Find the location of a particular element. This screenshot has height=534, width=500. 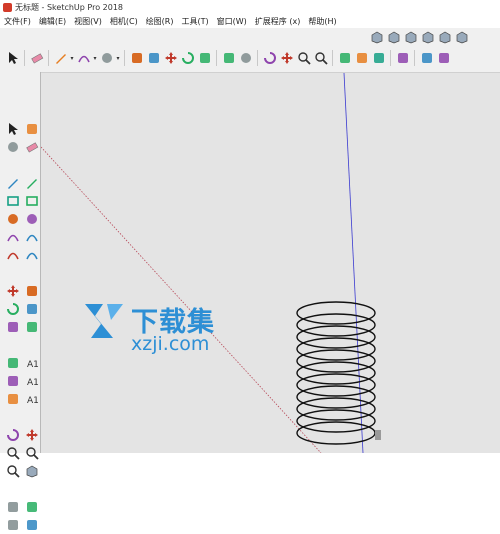

protractor-icon is located at coordinates (12, 381).